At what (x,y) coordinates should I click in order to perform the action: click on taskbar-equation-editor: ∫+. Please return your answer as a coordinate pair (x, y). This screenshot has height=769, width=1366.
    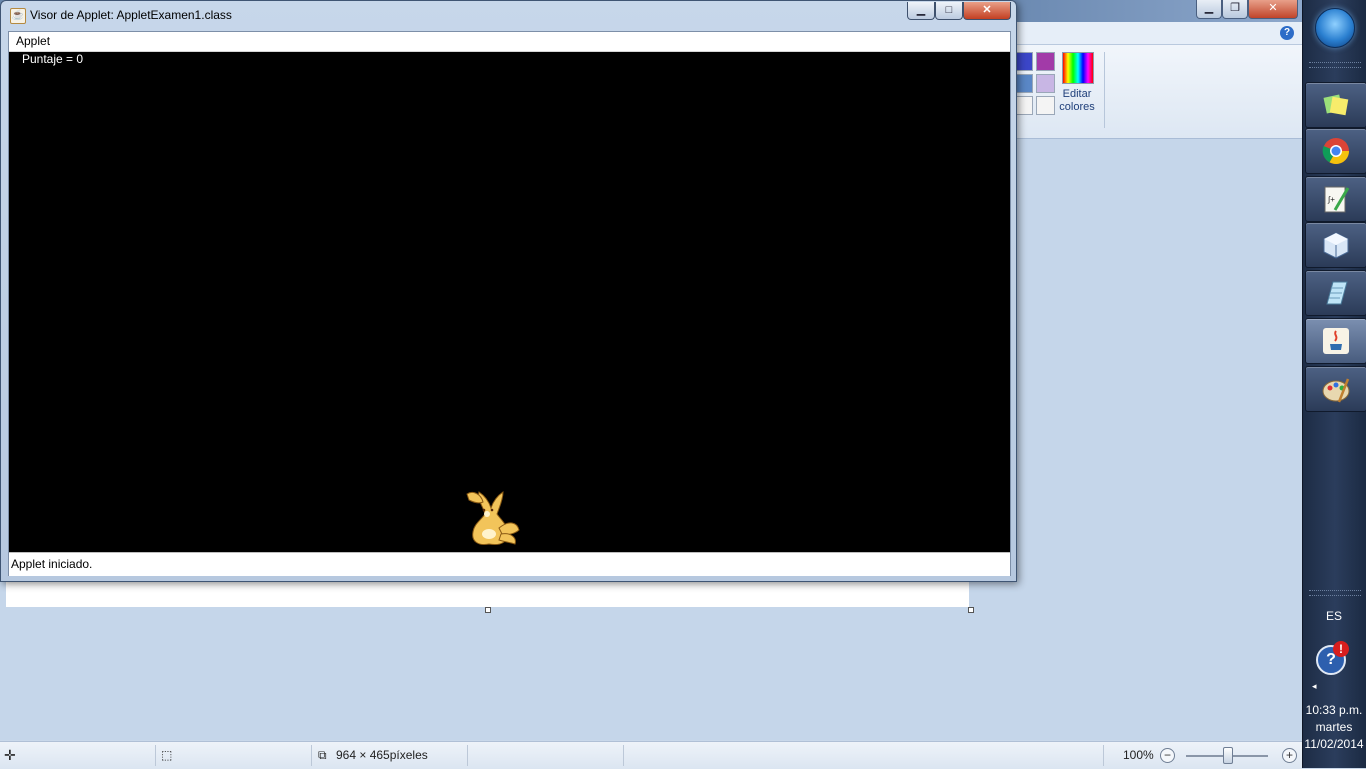
    Looking at the image, I should click on (1335, 199).